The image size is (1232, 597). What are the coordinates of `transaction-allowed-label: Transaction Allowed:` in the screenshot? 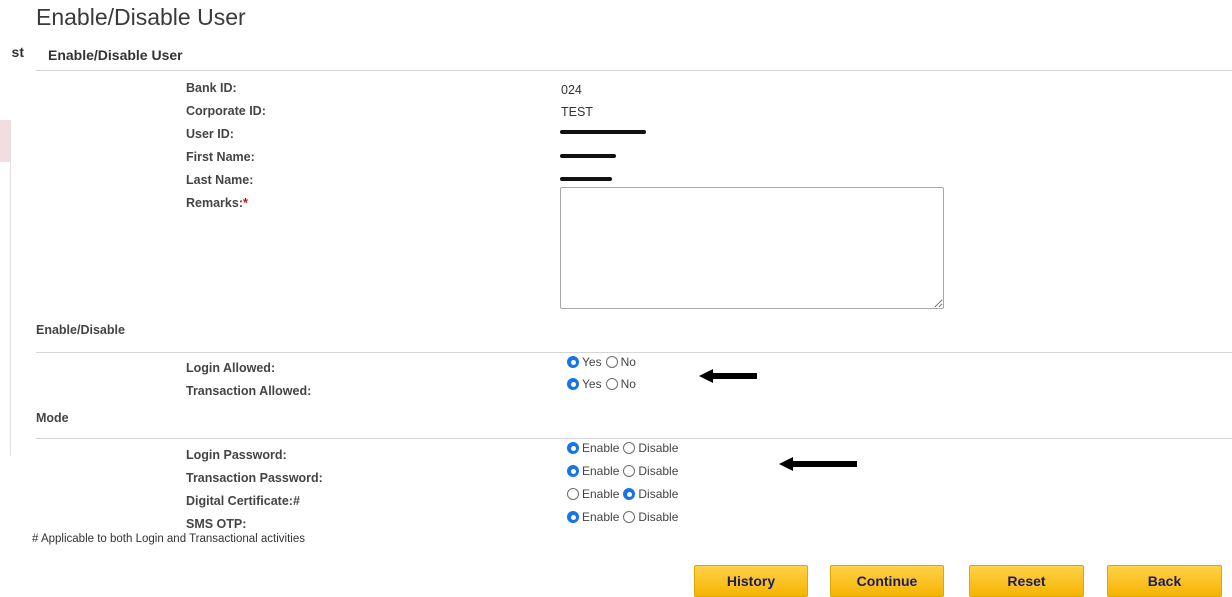 It's located at (249, 391).